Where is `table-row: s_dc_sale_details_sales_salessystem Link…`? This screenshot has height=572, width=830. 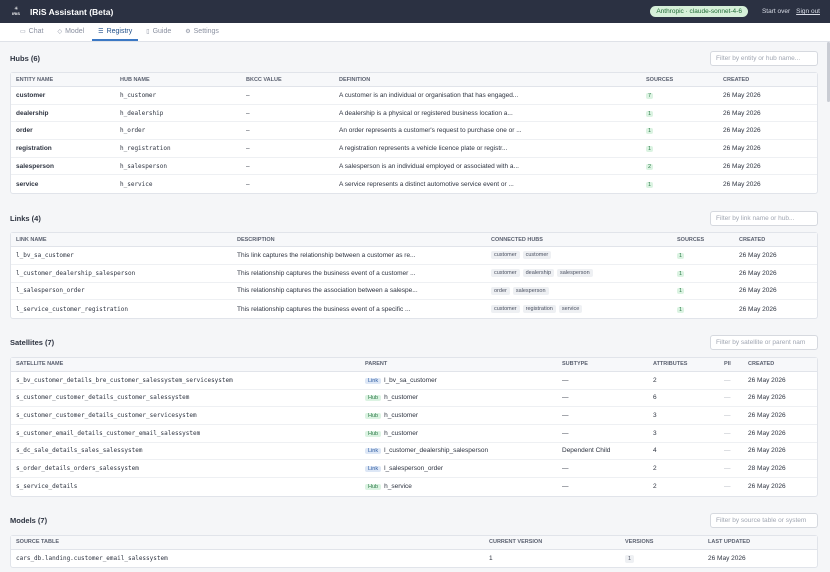 table-row: s_dc_sale_details_sales_salessystem Link… is located at coordinates (414, 452).